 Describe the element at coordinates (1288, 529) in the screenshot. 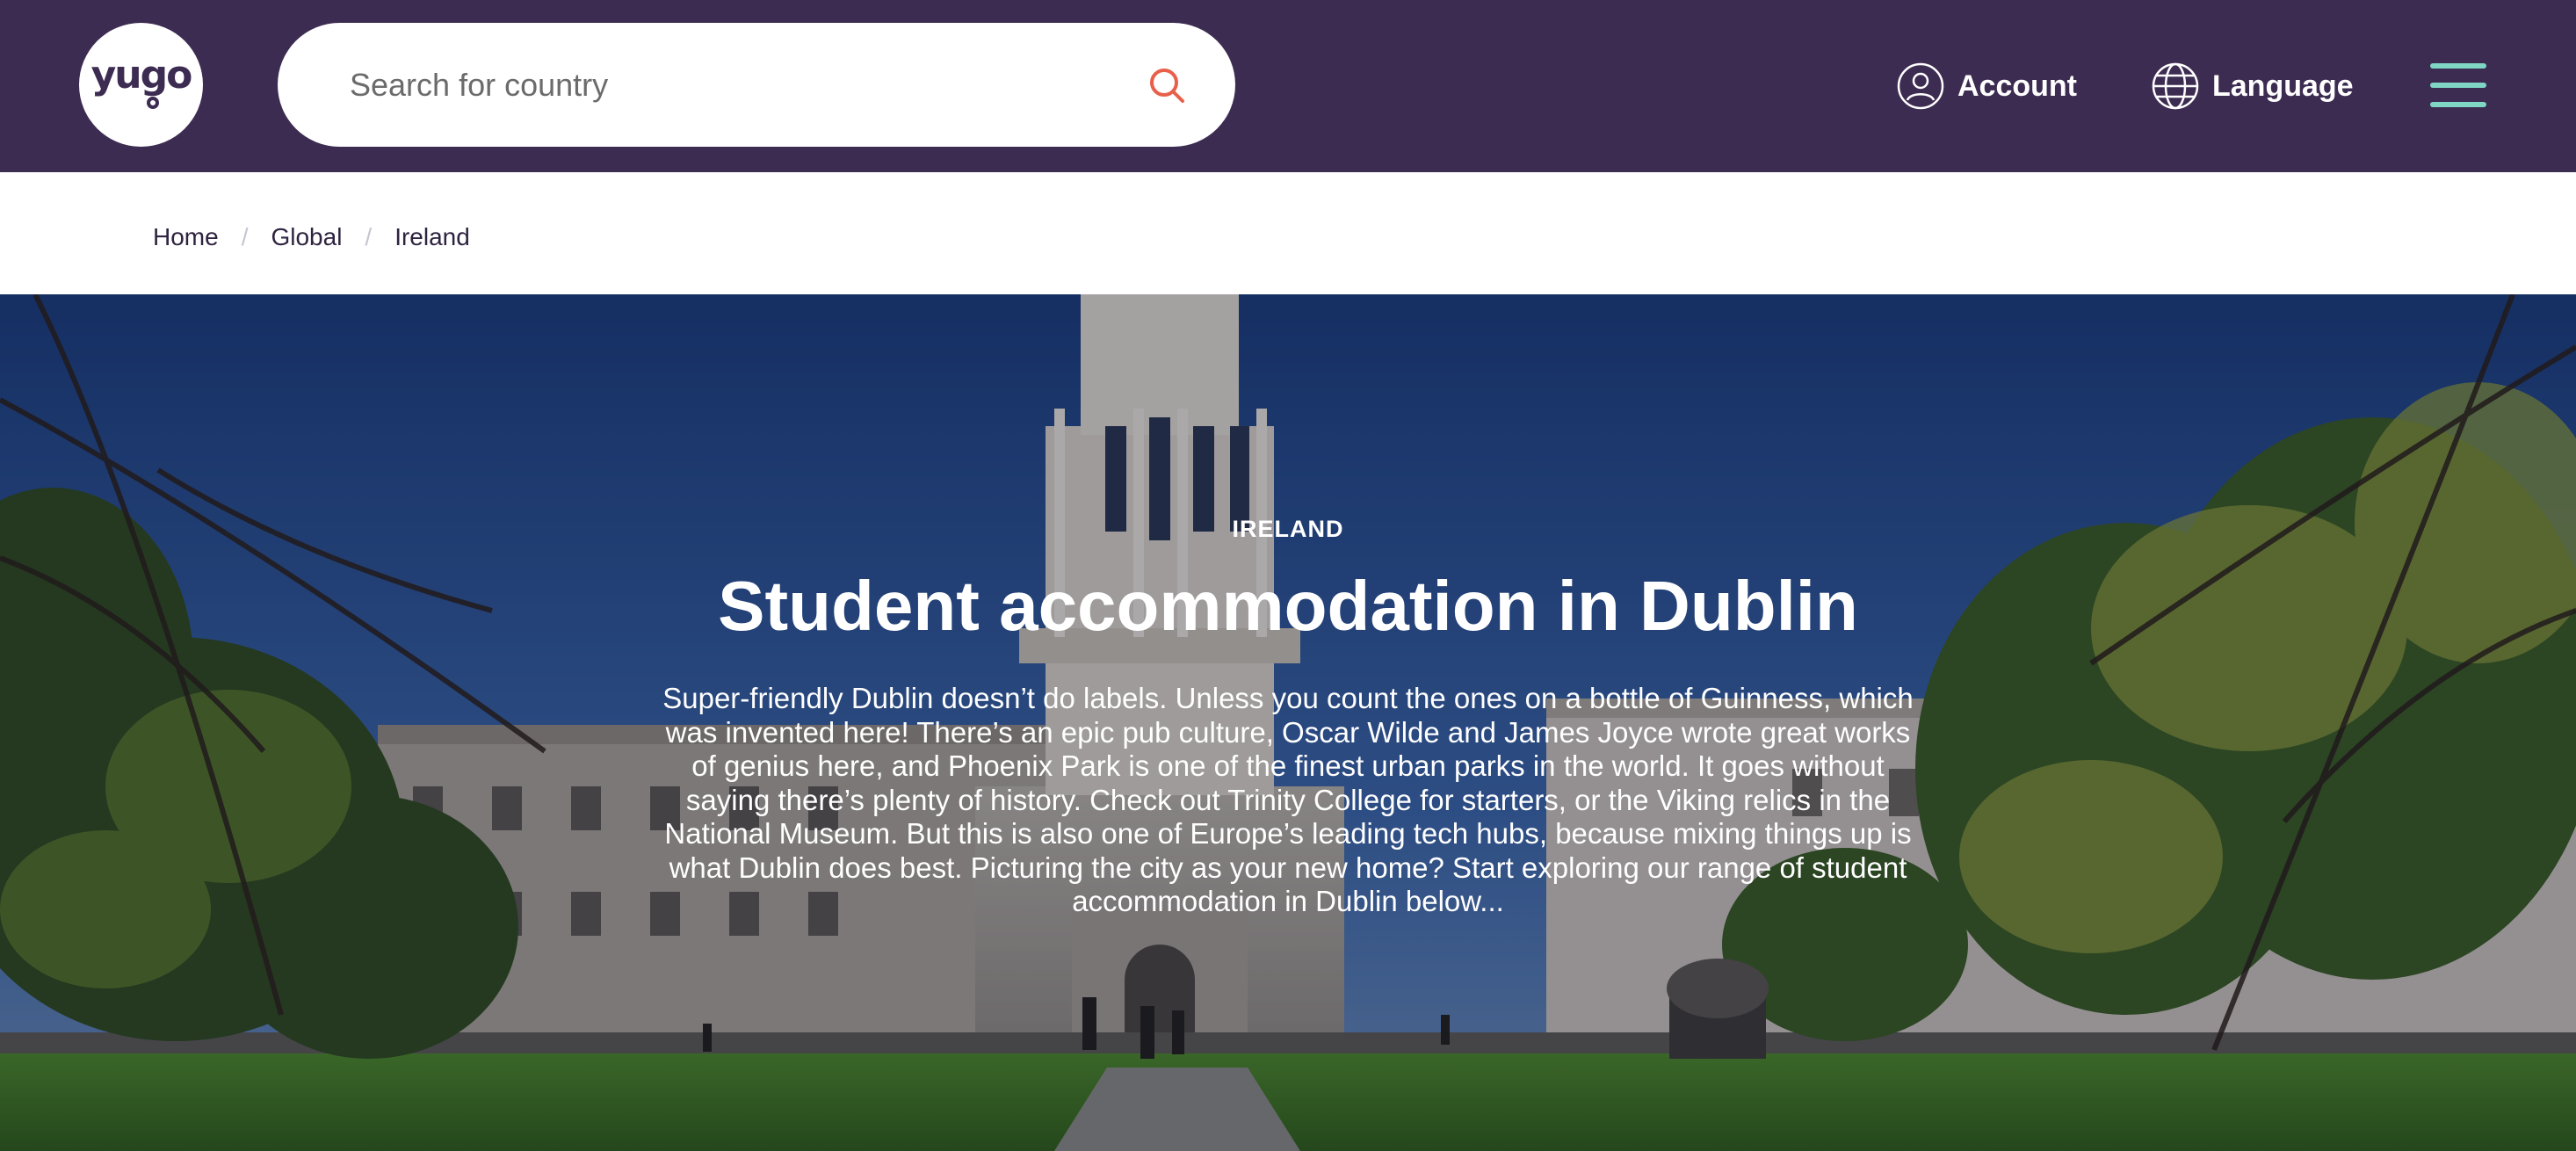

I see `hero-eyebrow: IRELAND` at that location.